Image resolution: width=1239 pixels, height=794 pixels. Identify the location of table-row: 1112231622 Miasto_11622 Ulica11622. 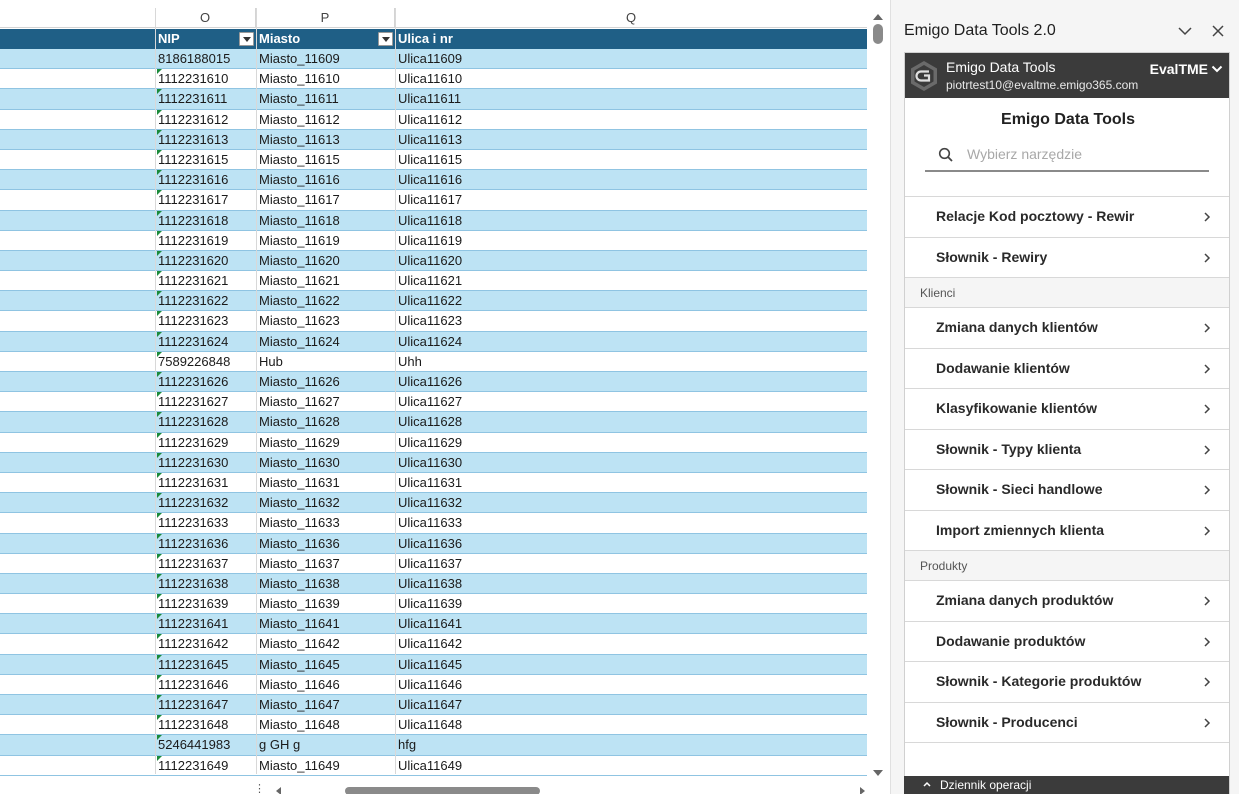
(433, 301).